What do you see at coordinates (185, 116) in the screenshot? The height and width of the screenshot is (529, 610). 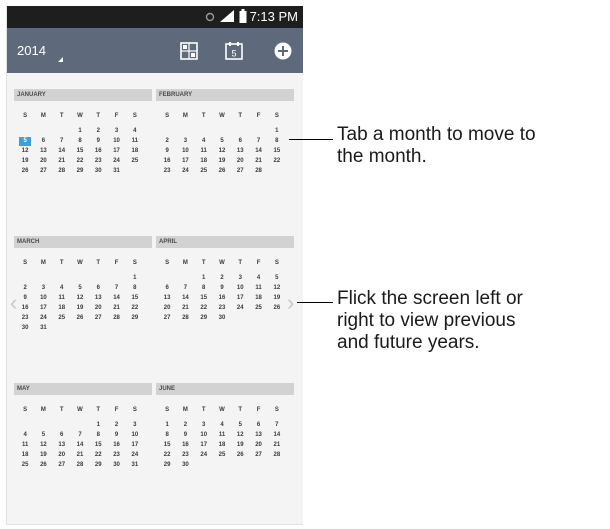 I see `weekday-header: M` at bounding box center [185, 116].